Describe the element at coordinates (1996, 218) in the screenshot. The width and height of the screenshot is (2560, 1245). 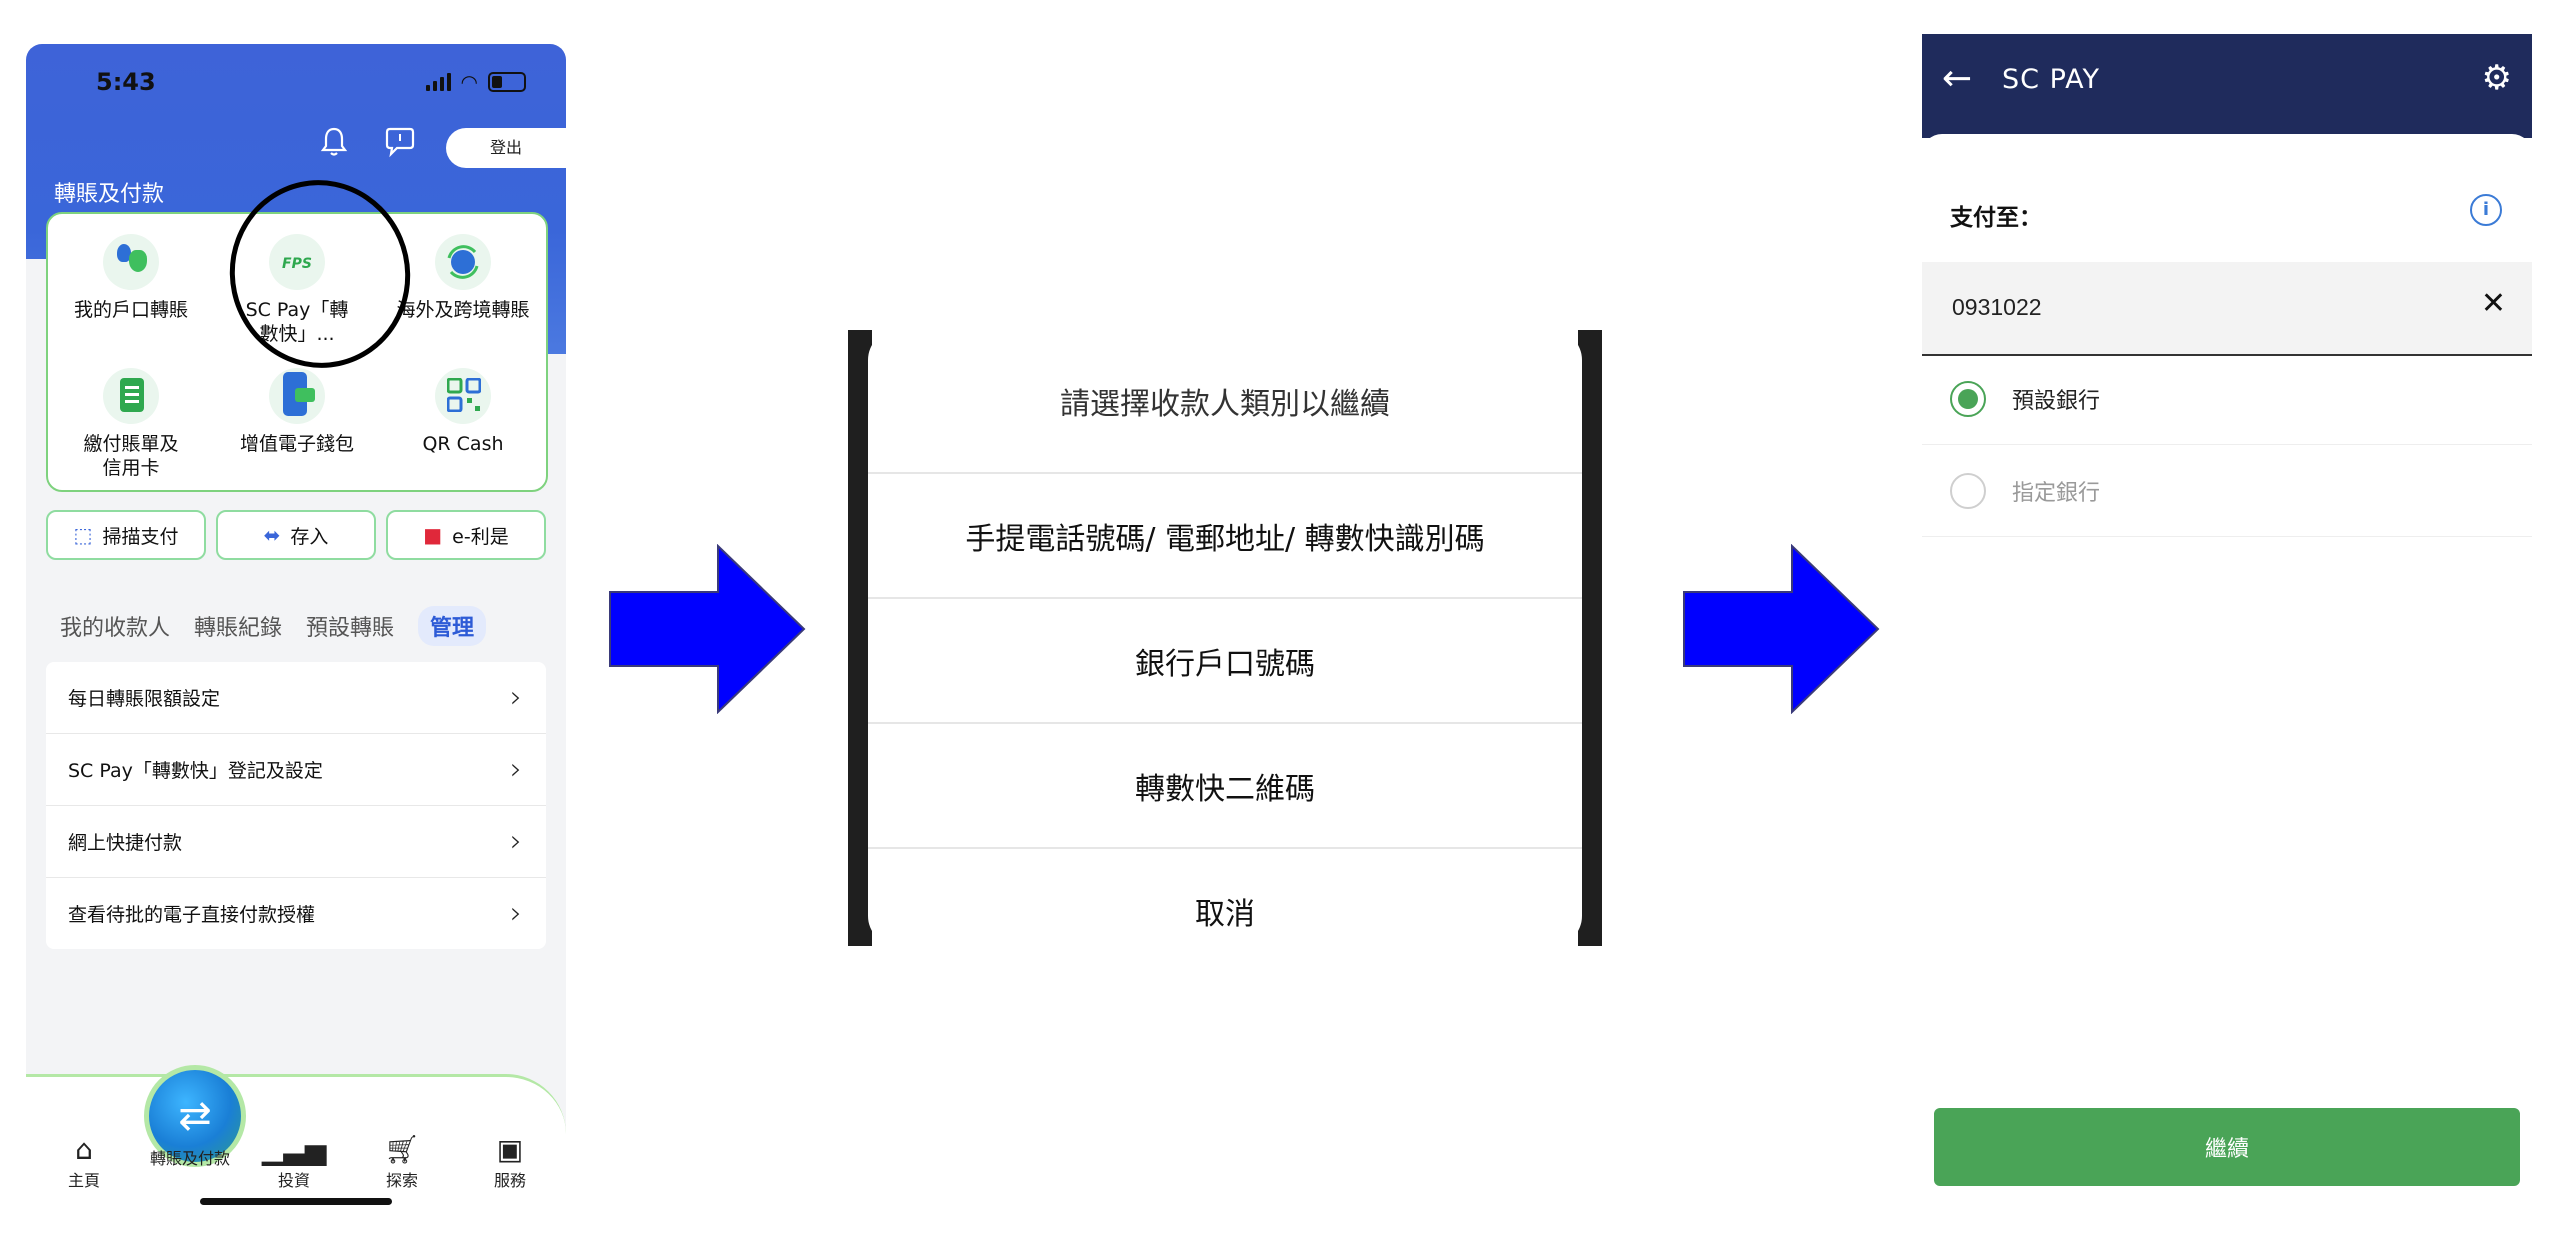
I see `pay-to-label: 支付至：` at that location.